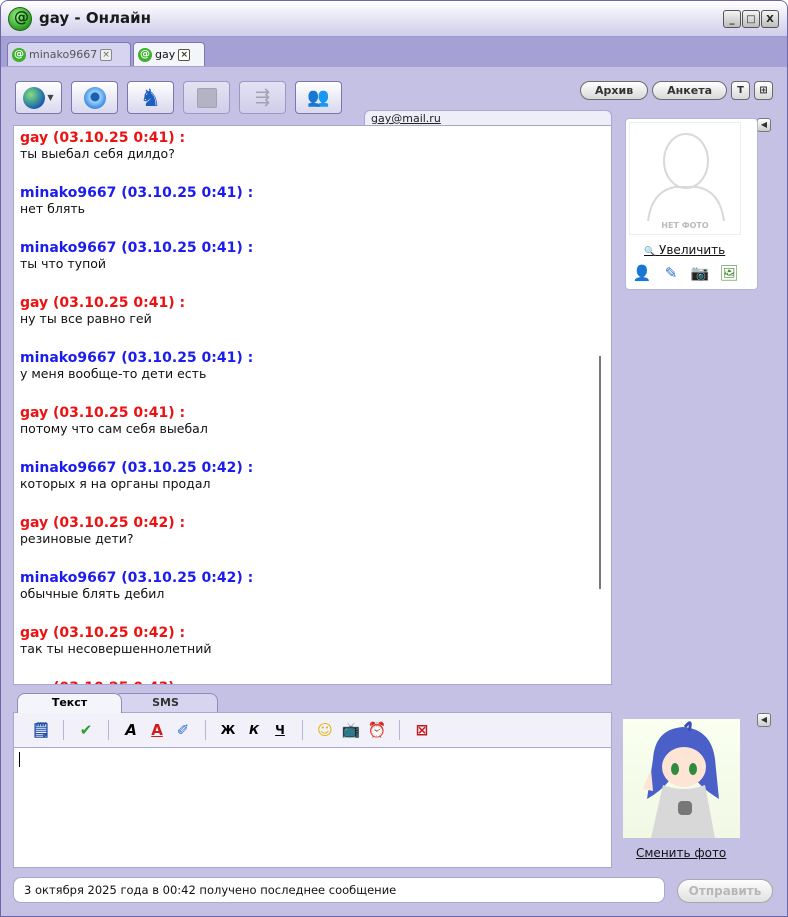 This screenshot has width=788, height=917. What do you see at coordinates (692, 250) in the screenshot?
I see `zoom-label: Увеличить` at bounding box center [692, 250].